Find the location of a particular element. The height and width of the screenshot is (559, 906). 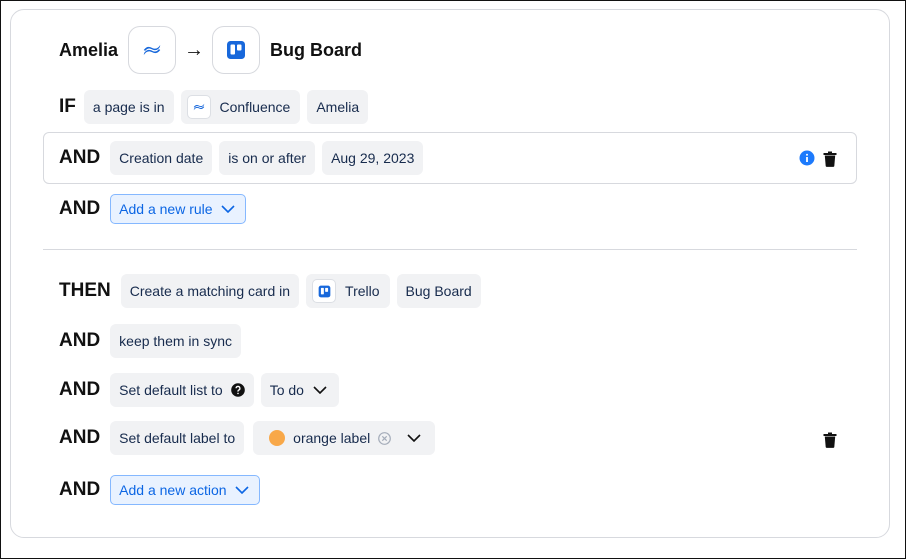

action-app-label: Trello is located at coordinates (362, 291).